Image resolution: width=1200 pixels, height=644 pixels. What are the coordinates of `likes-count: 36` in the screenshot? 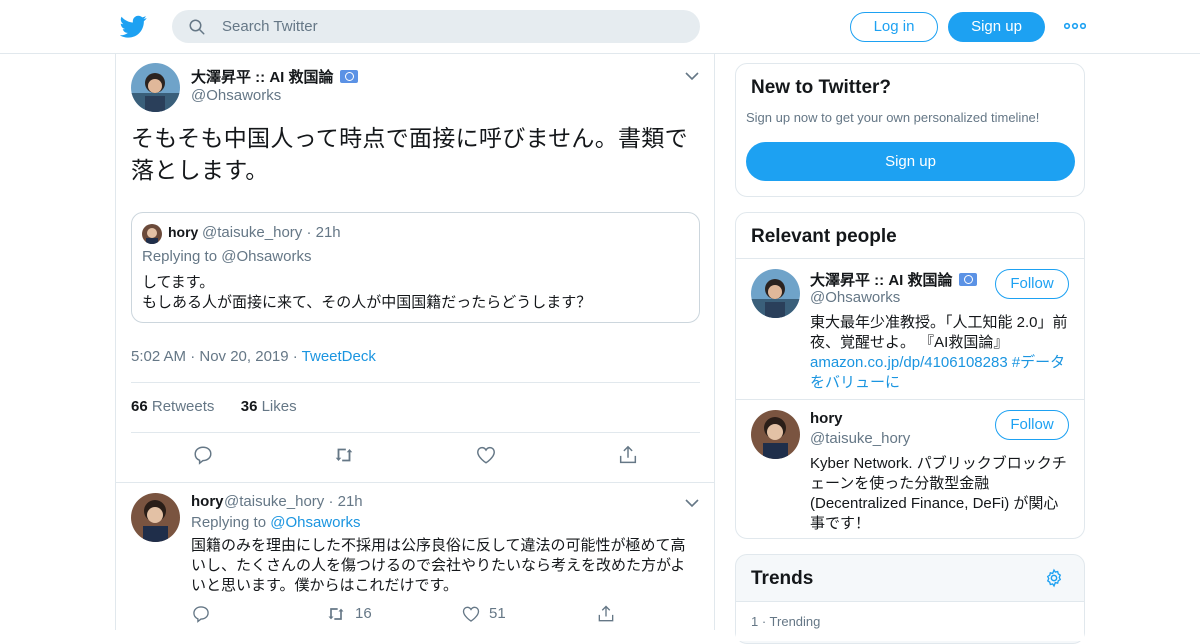 It's located at (249, 406).